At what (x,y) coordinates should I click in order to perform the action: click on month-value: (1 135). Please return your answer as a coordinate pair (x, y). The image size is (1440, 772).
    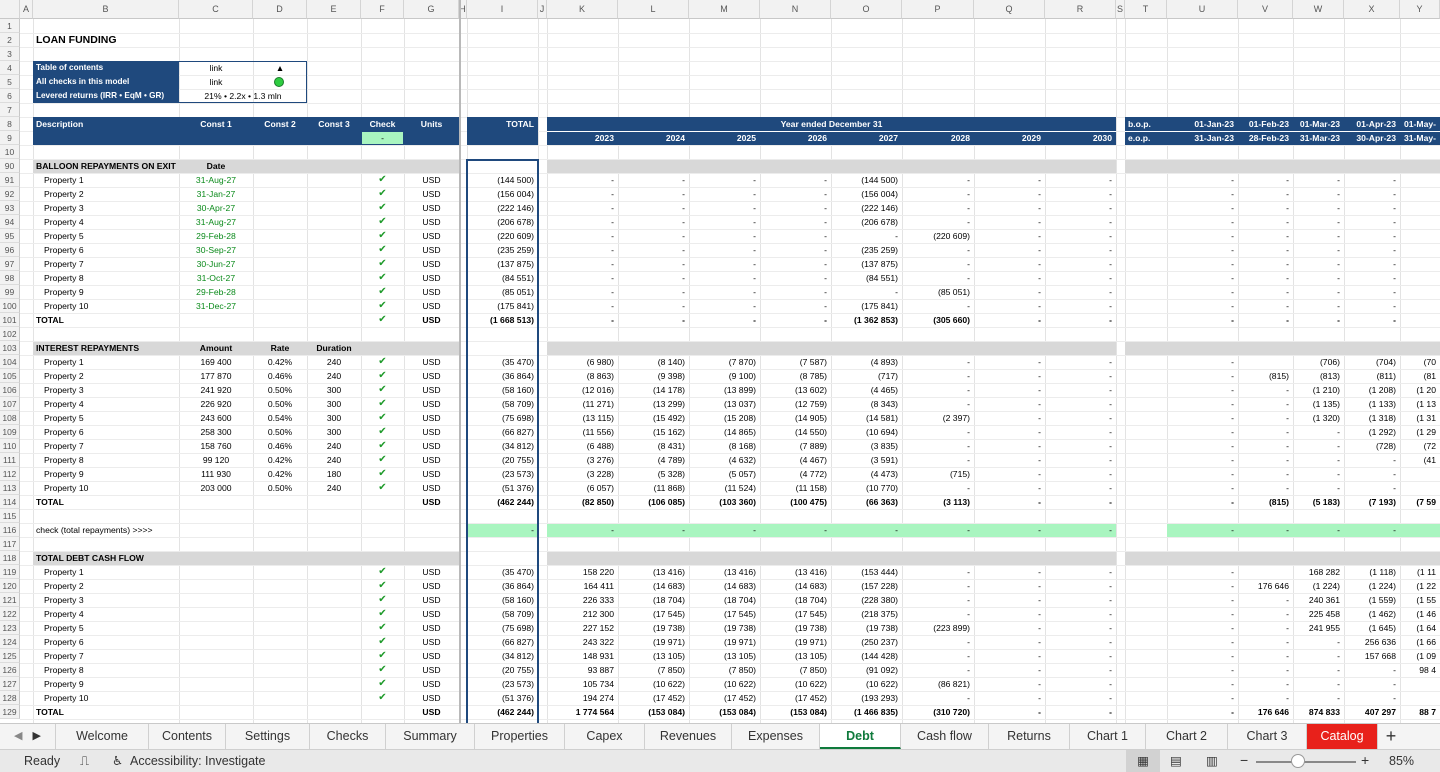
    Looking at the image, I should click on (1318, 404).